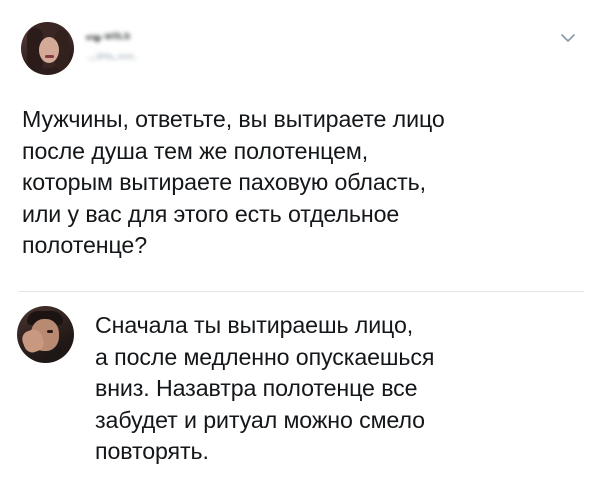 The height and width of the screenshot is (497, 600). I want to click on avatar-lips, so click(49, 56).